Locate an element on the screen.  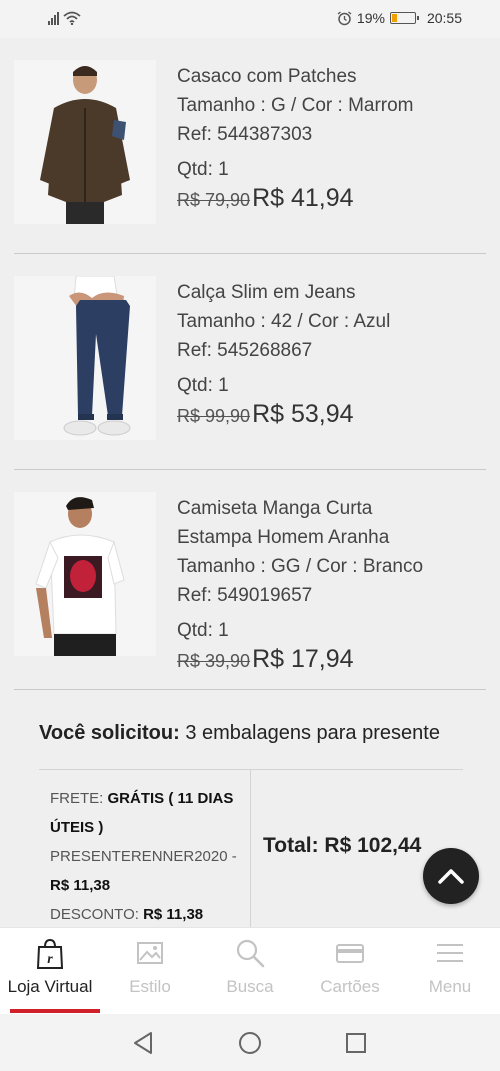
status-left is located at coordinates (64, 18).